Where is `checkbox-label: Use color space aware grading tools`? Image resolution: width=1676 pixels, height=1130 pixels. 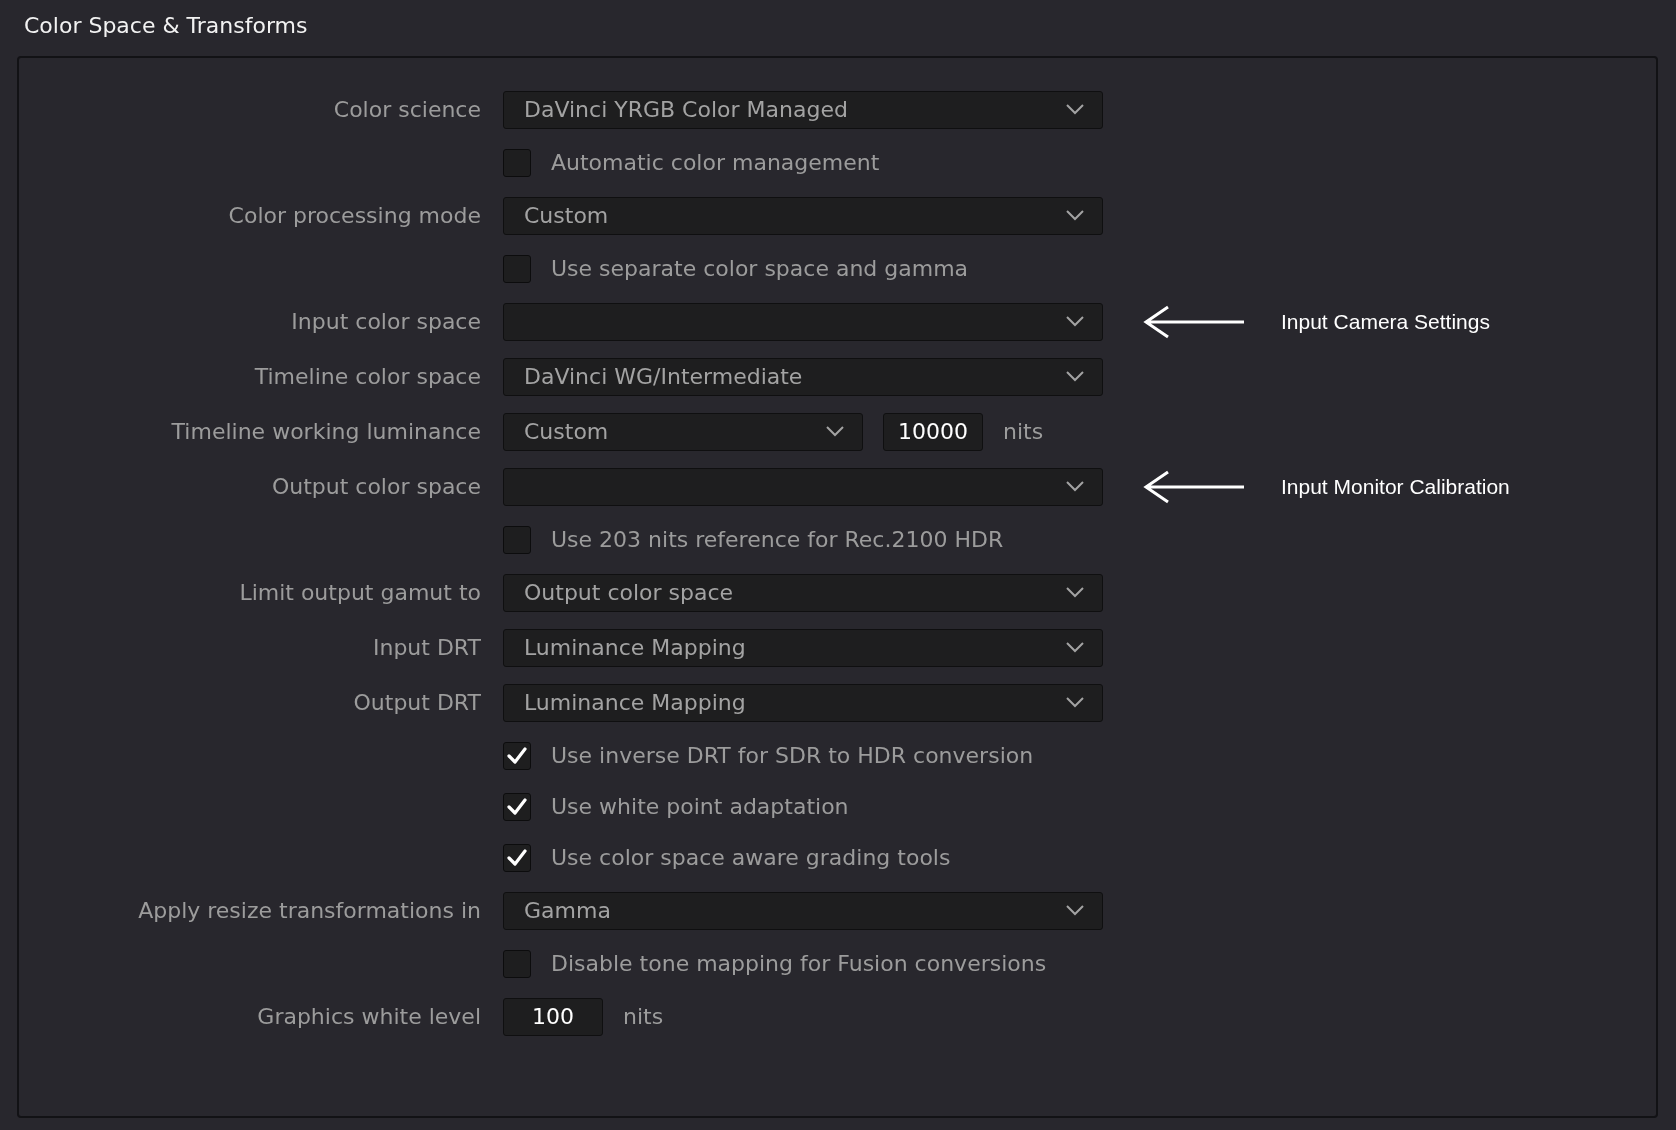 checkbox-label: Use color space aware grading tools is located at coordinates (751, 857).